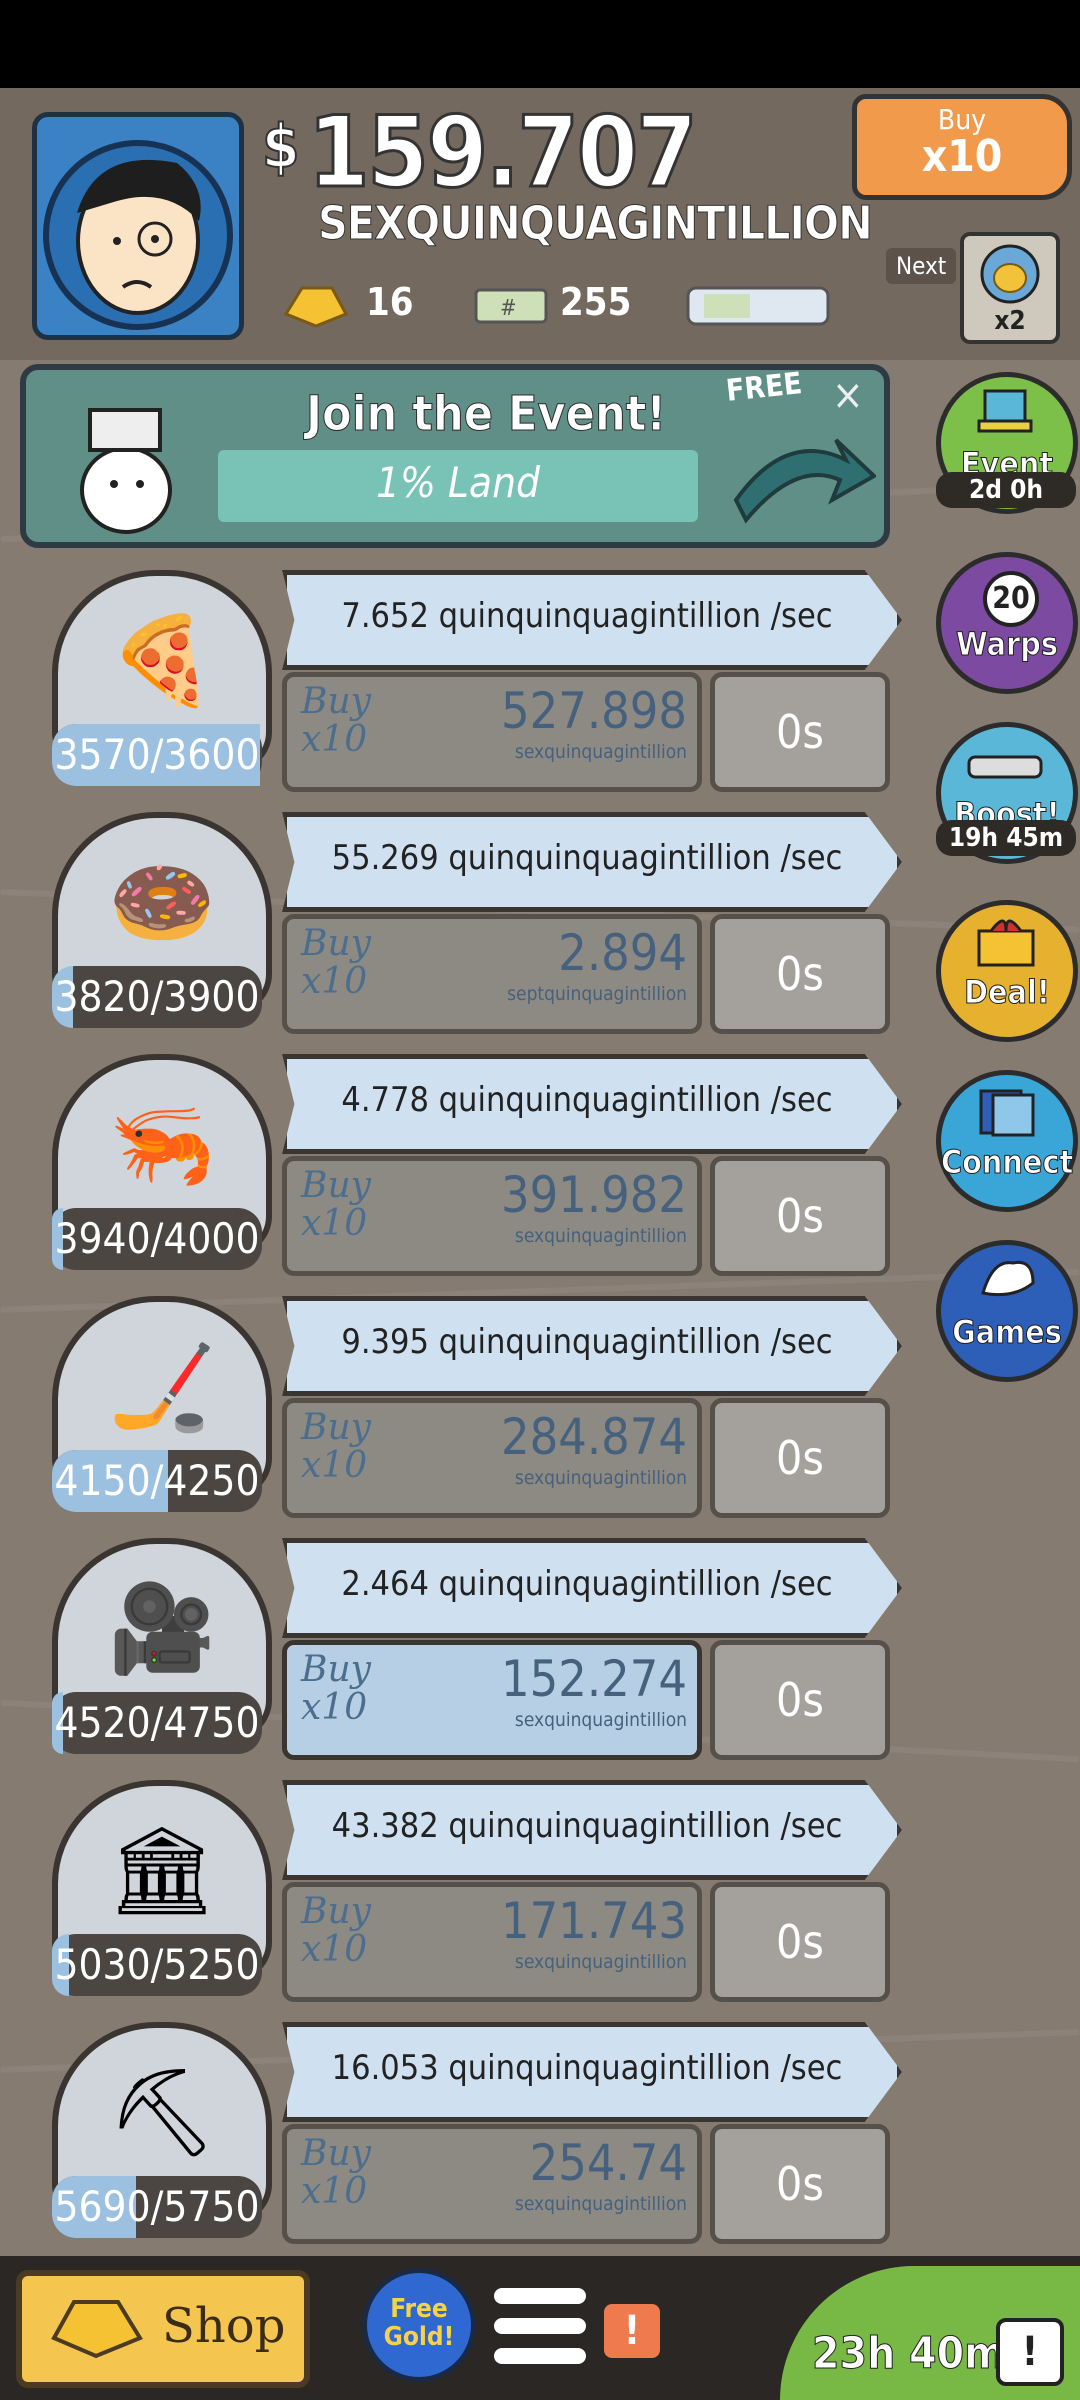 The height and width of the screenshot is (2400, 1080). What do you see at coordinates (596, 223) in the screenshot?
I see `cash-unit: SEXQUINQUAGINTILLION` at bounding box center [596, 223].